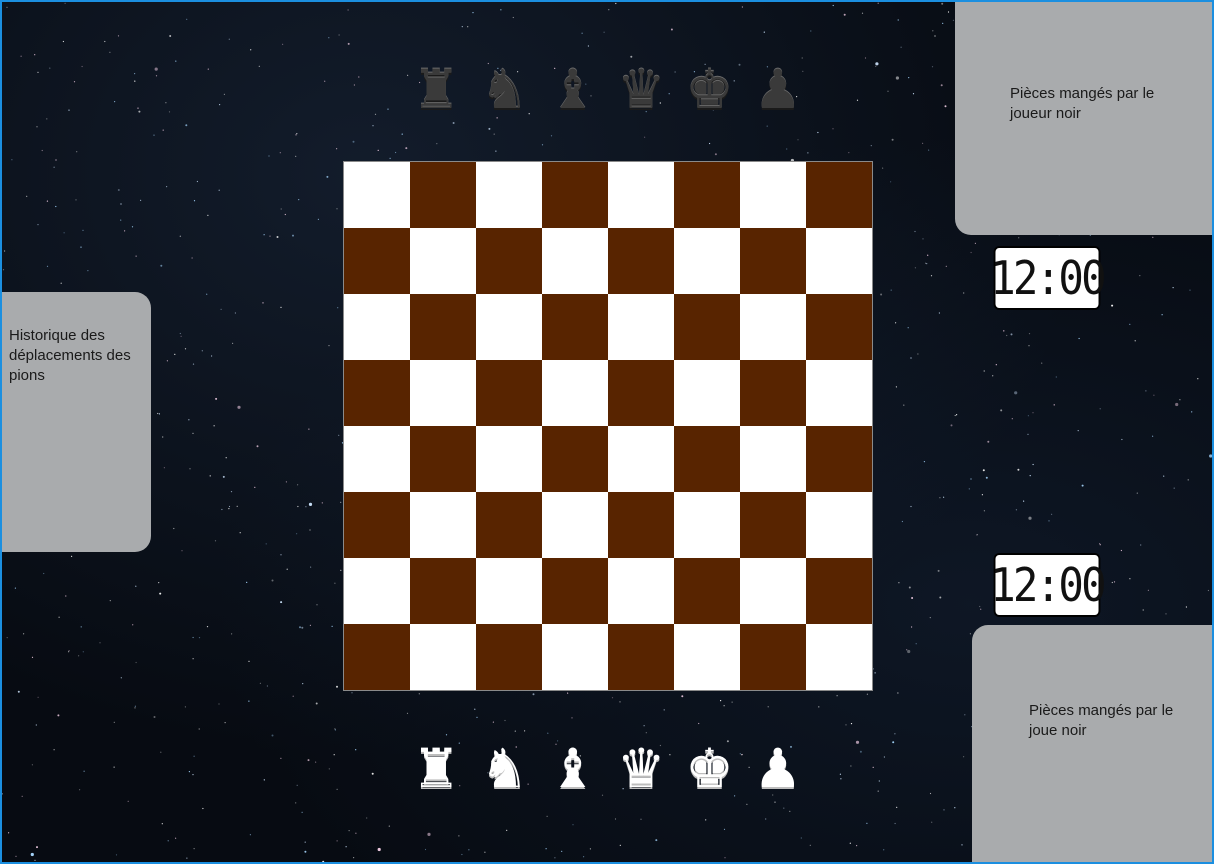 The width and height of the screenshot is (1214, 864). I want to click on white-king-icon: ♚, so click(709, 769).